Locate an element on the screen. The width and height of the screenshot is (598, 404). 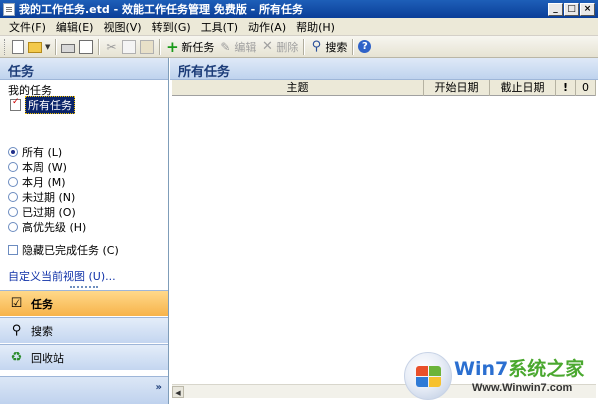
filter-this-month-label: 本月 (M) is located at coordinates (44, 182).